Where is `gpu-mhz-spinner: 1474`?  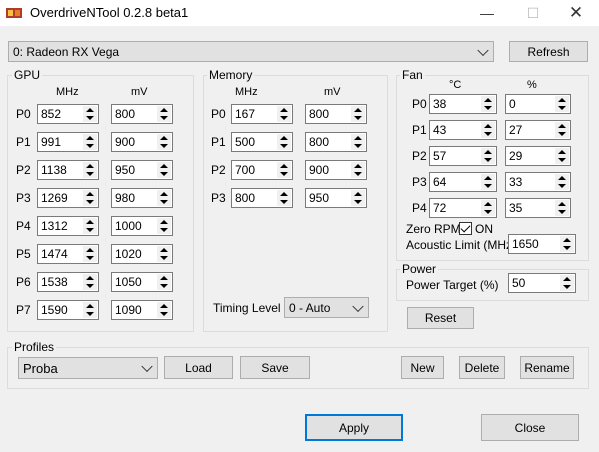 gpu-mhz-spinner: 1474 is located at coordinates (68, 254).